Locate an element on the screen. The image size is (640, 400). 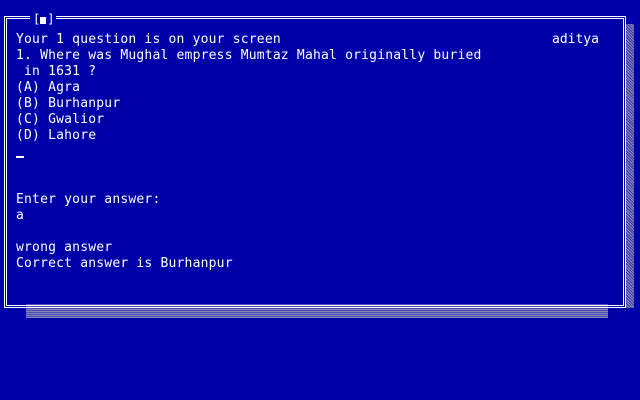
question-text-line-2: in 1631 ? is located at coordinates (56, 71).